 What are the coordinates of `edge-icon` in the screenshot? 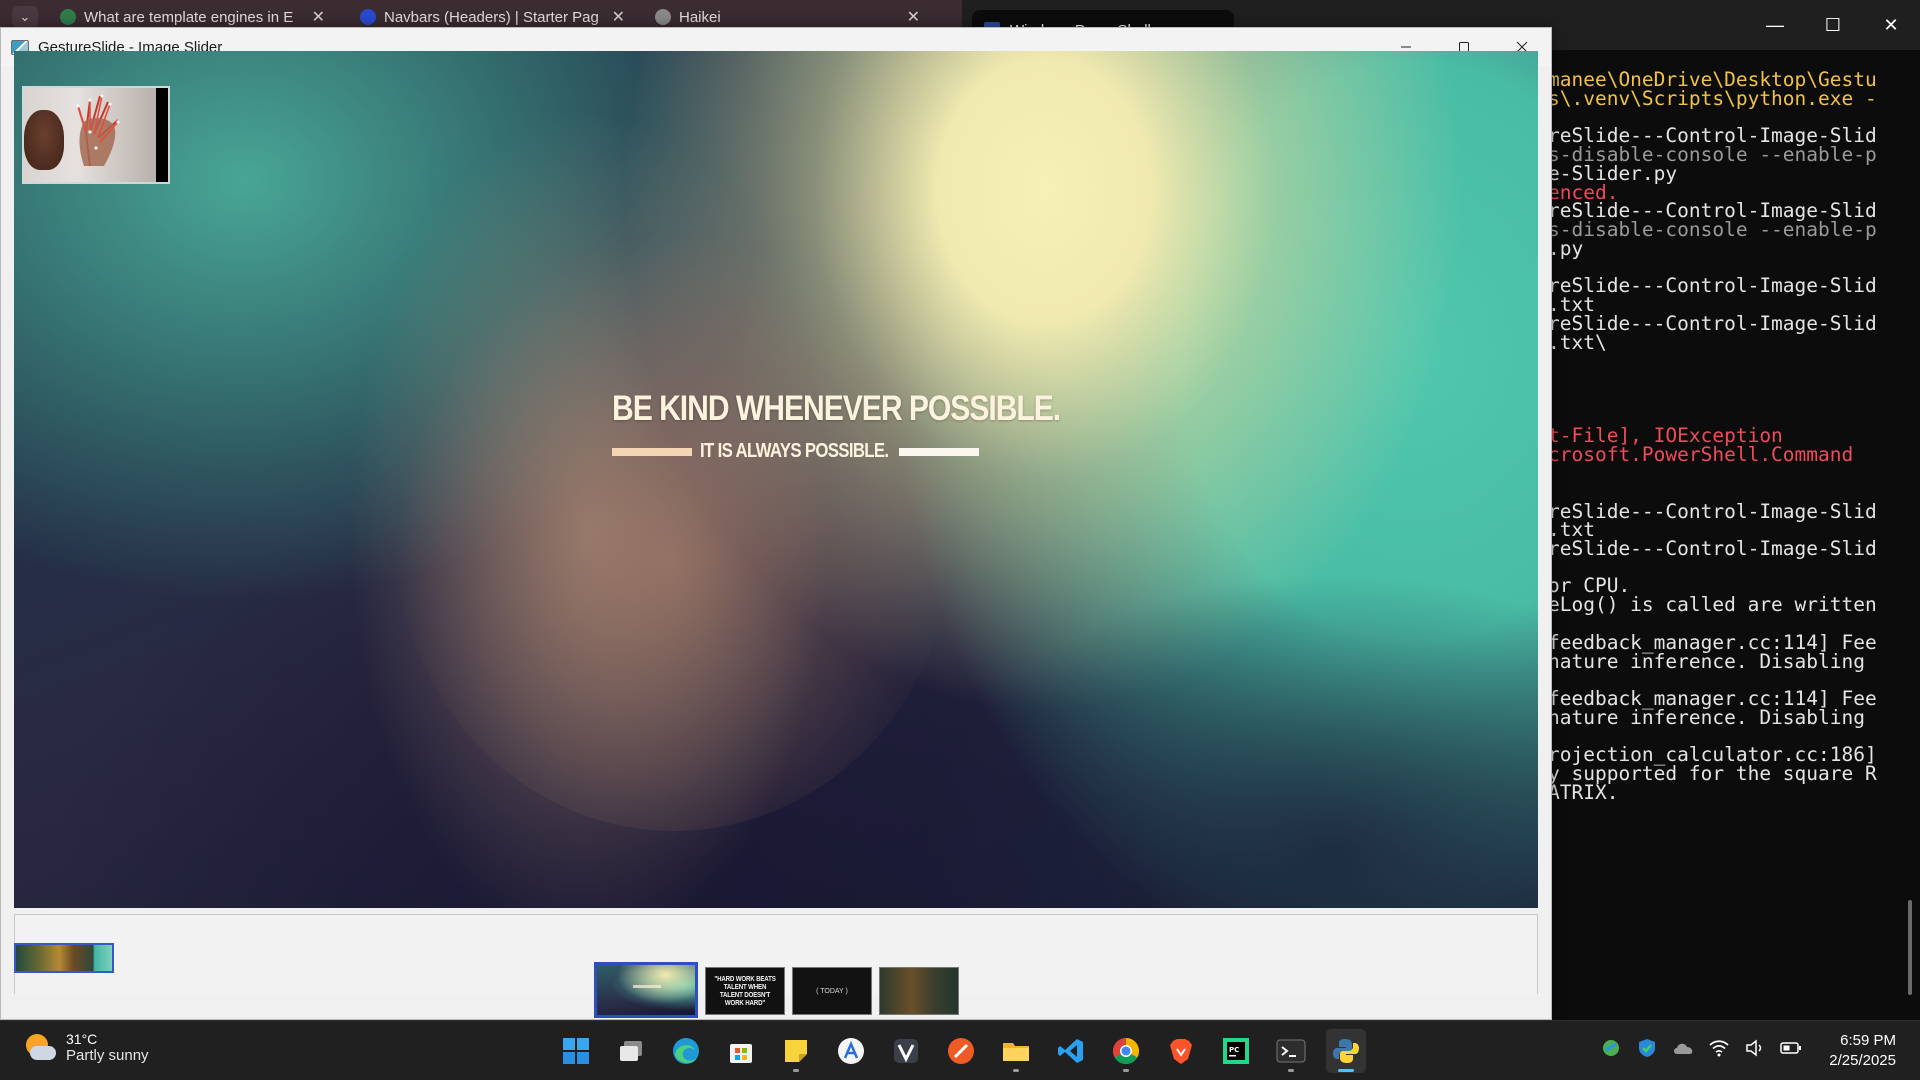 It's located at (686, 1051).